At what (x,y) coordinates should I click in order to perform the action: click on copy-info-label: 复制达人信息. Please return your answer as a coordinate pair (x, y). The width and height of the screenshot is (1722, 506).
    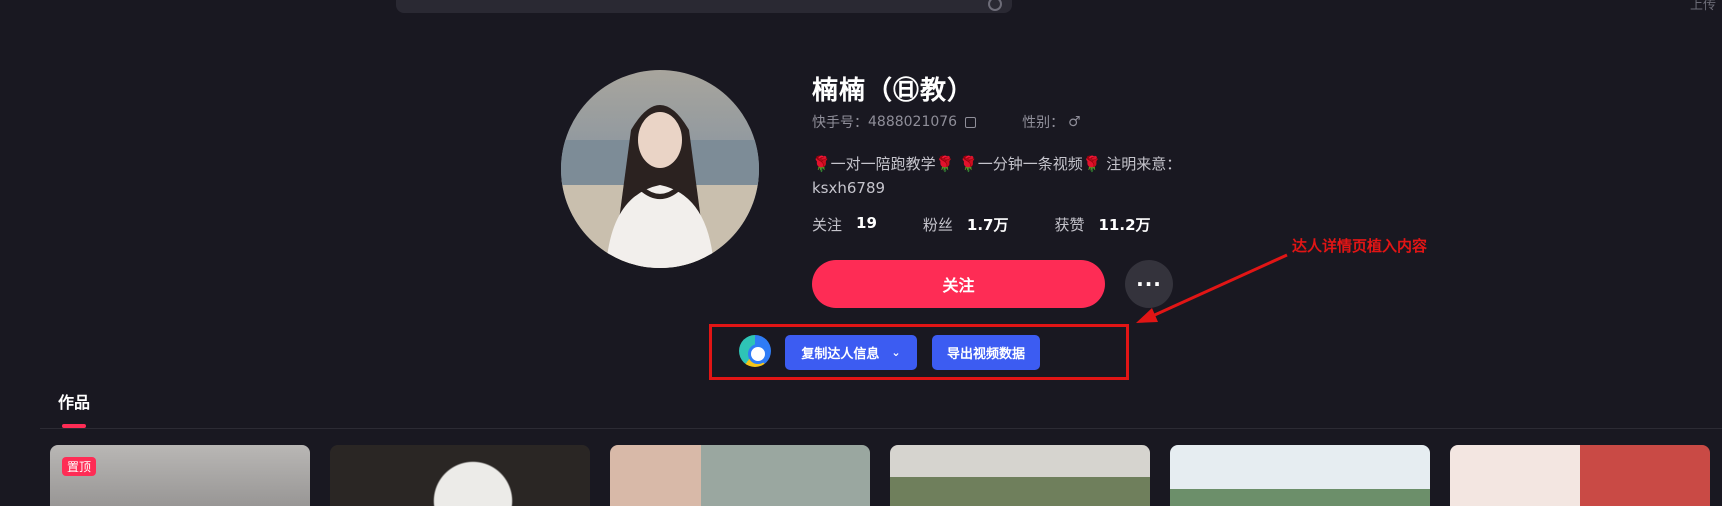
    Looking at the image, I should click on (840, 354).